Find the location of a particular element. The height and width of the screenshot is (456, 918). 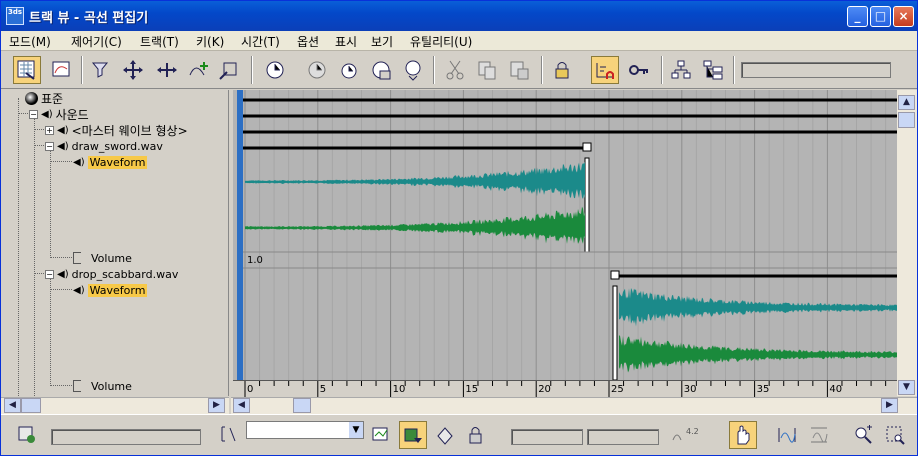

zoom-icon is located at coordinates (863, 435).